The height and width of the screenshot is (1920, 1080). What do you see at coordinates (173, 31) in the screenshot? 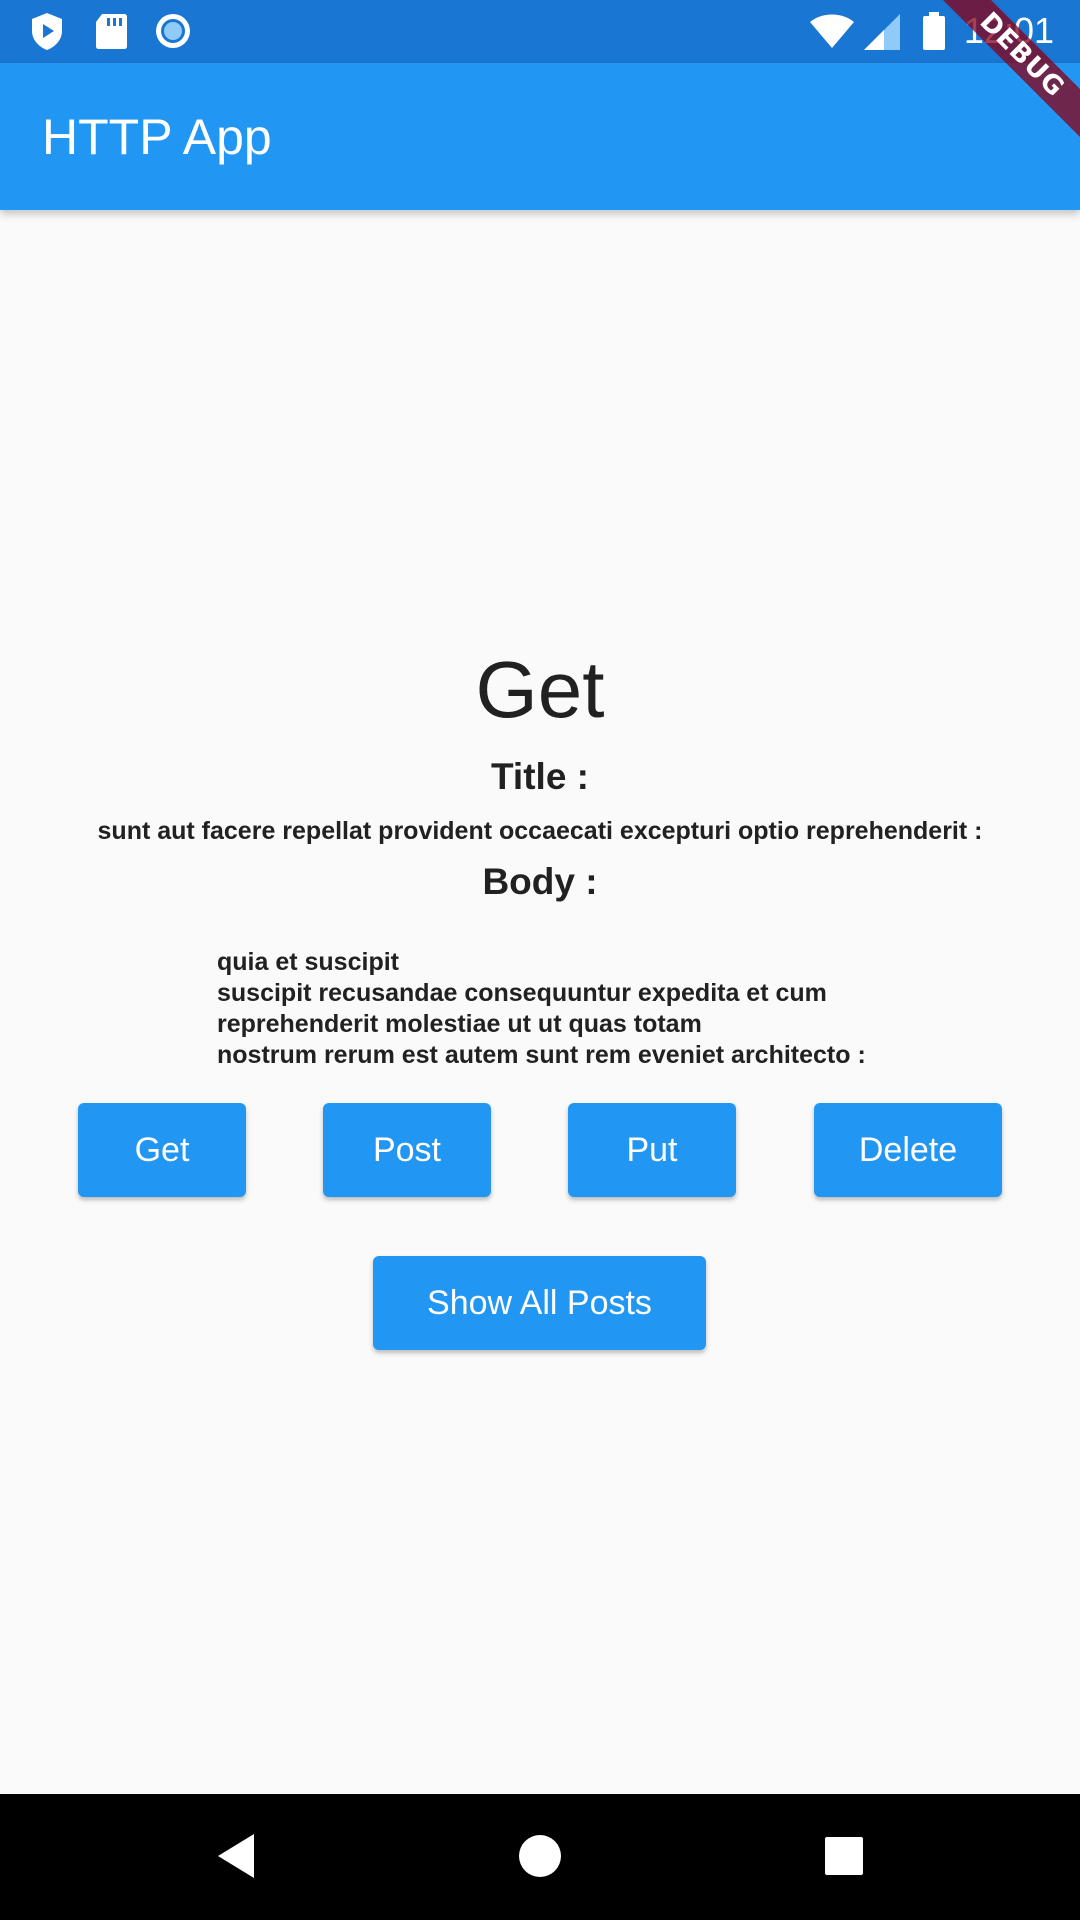
I see `circle-record-icon` at bounding box center [173, 31].